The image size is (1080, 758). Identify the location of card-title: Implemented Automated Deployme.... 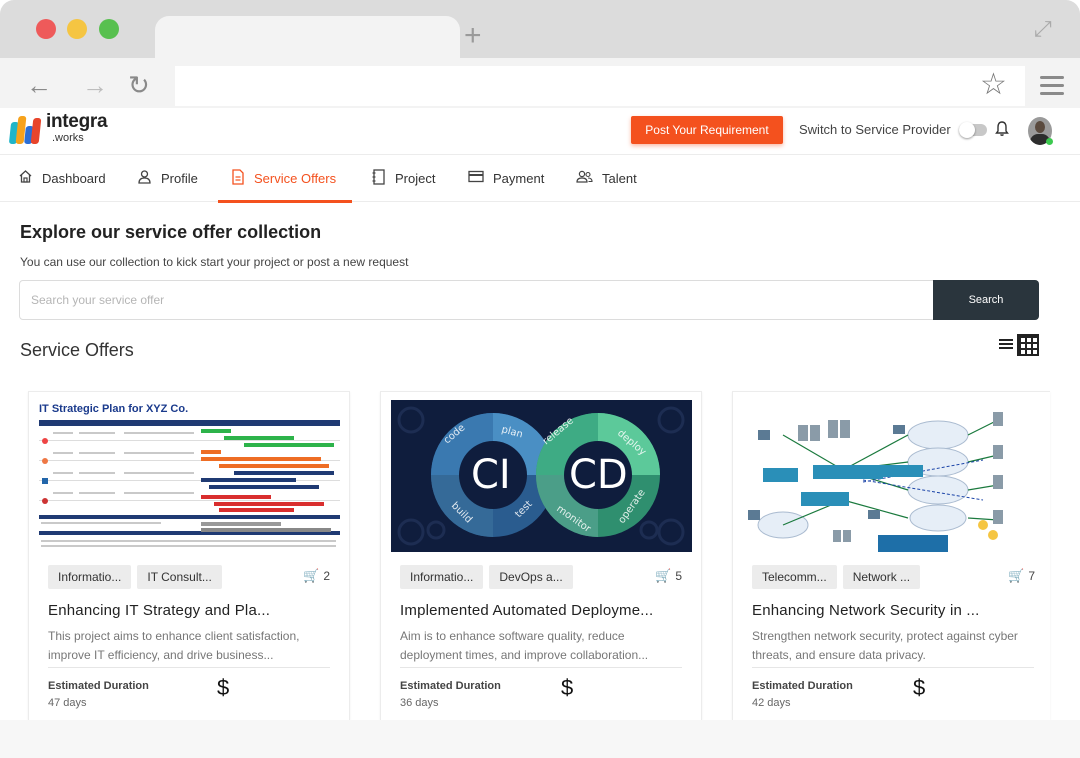
(526, 610).